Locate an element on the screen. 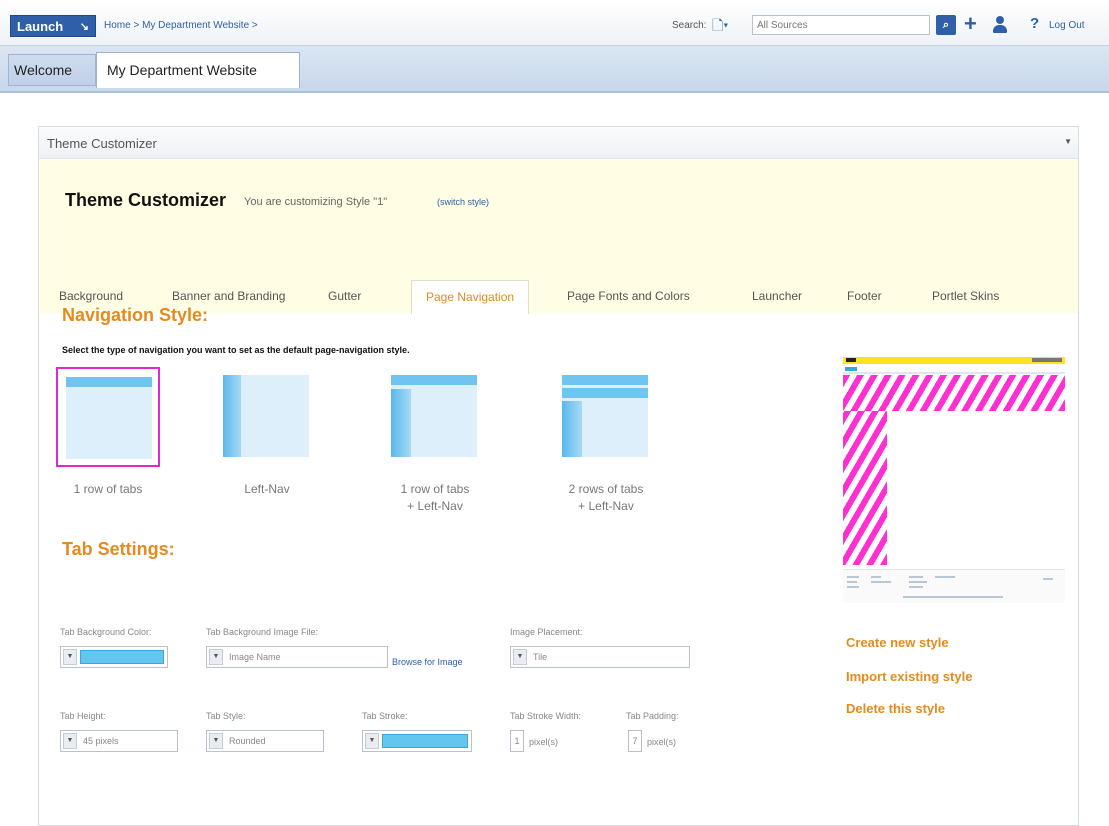 This screenshot has height=826, width=1109. import-existing-style-link: Import existing style is located at coordinates (909, 676).